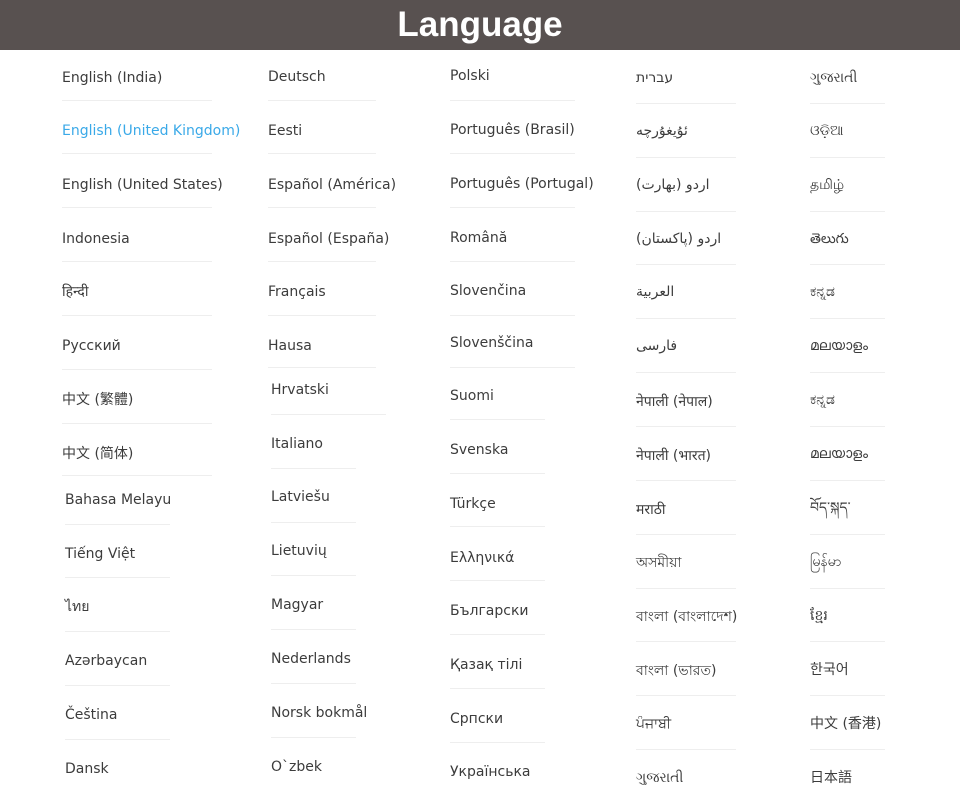 The width and height of the screenshot is (960, 800). What do you see at coordinates (482, 558) in the screenshot?
I see `language-option: Ελληνικά` at bounding box center [482, 558].